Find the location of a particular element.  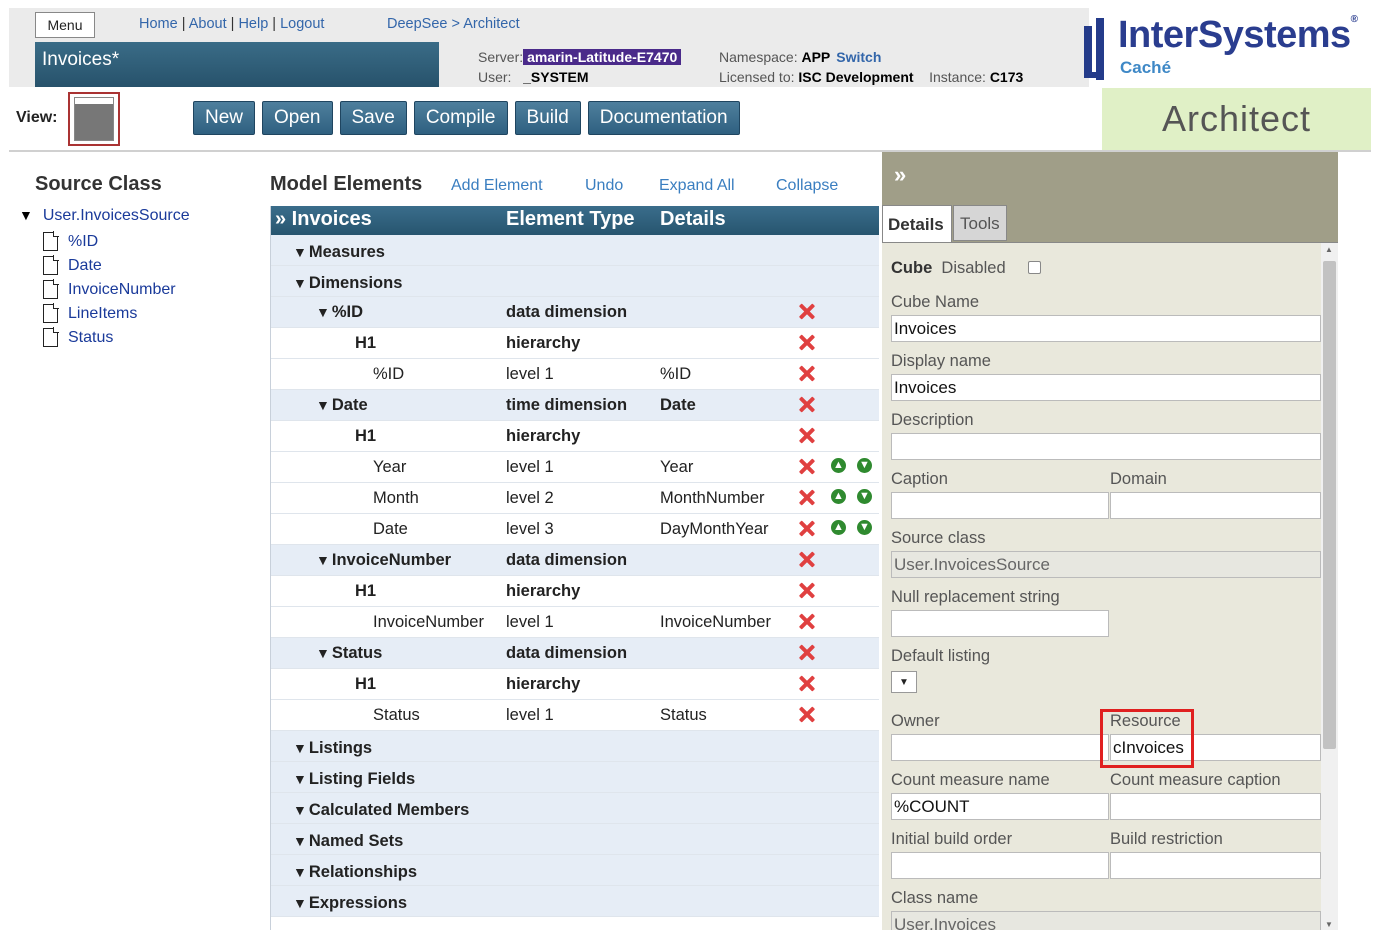

collapse-link: Collapse is located at coordinates (807, 186).